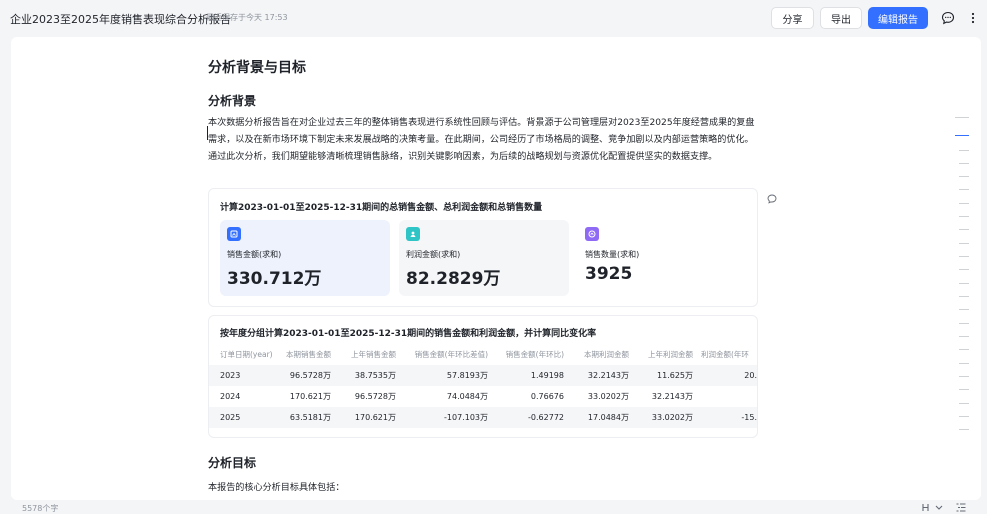  Describe the element at coordinates (898, 18) in the screenshot. I see `edit-report-button: 编辑报告` at that location.